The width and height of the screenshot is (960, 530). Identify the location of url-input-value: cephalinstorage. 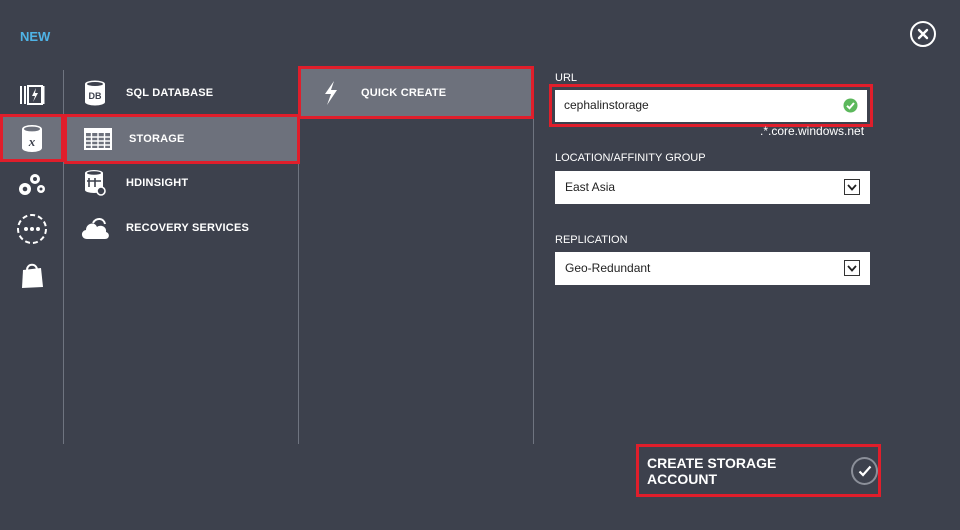
(606, 105).